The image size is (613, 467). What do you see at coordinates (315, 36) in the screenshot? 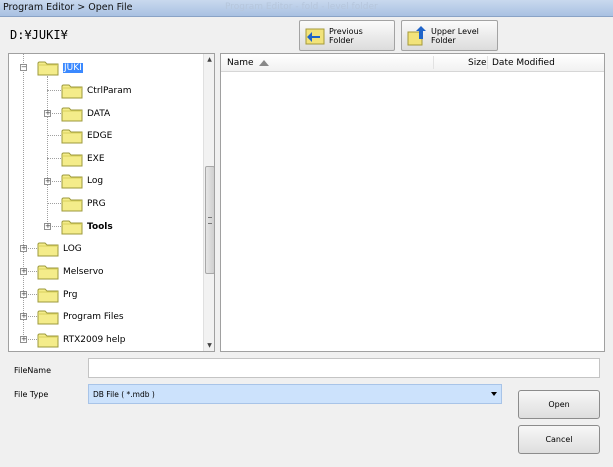
I see `arrow-left-icon` at bounding box center [315, 36].